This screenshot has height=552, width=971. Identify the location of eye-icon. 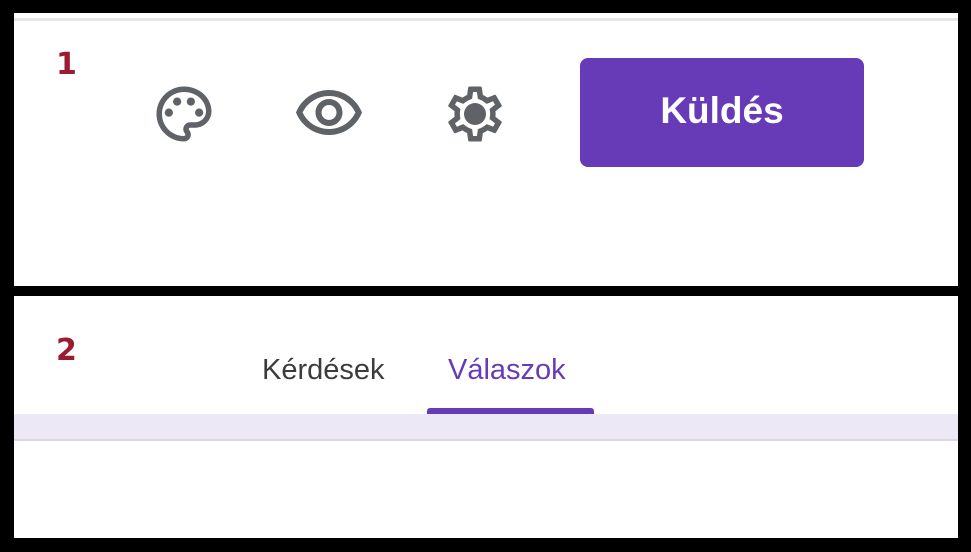
(329, 112).